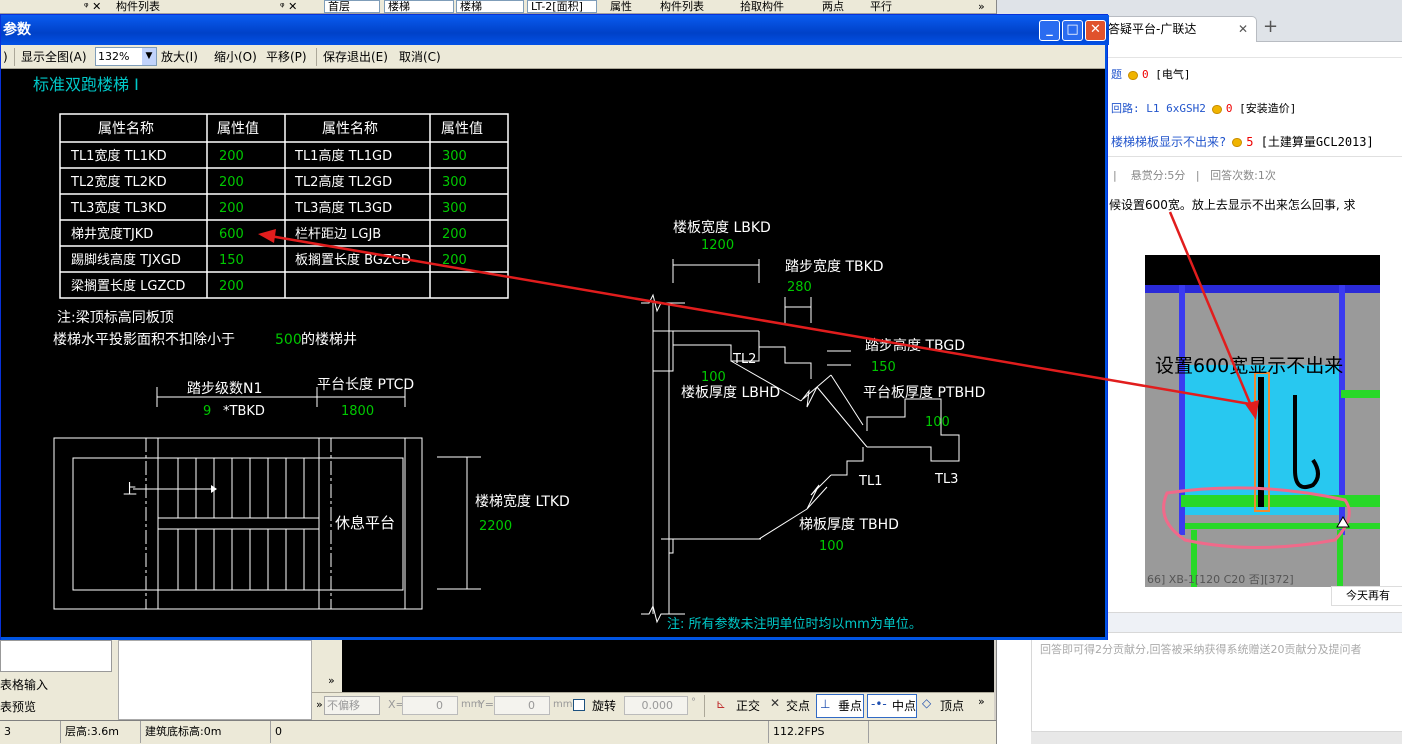 The image size is (1402, 744). Describe the element at coordinates (554, 638) in the screenshot. I see `dialog-bottom-border` at that location.